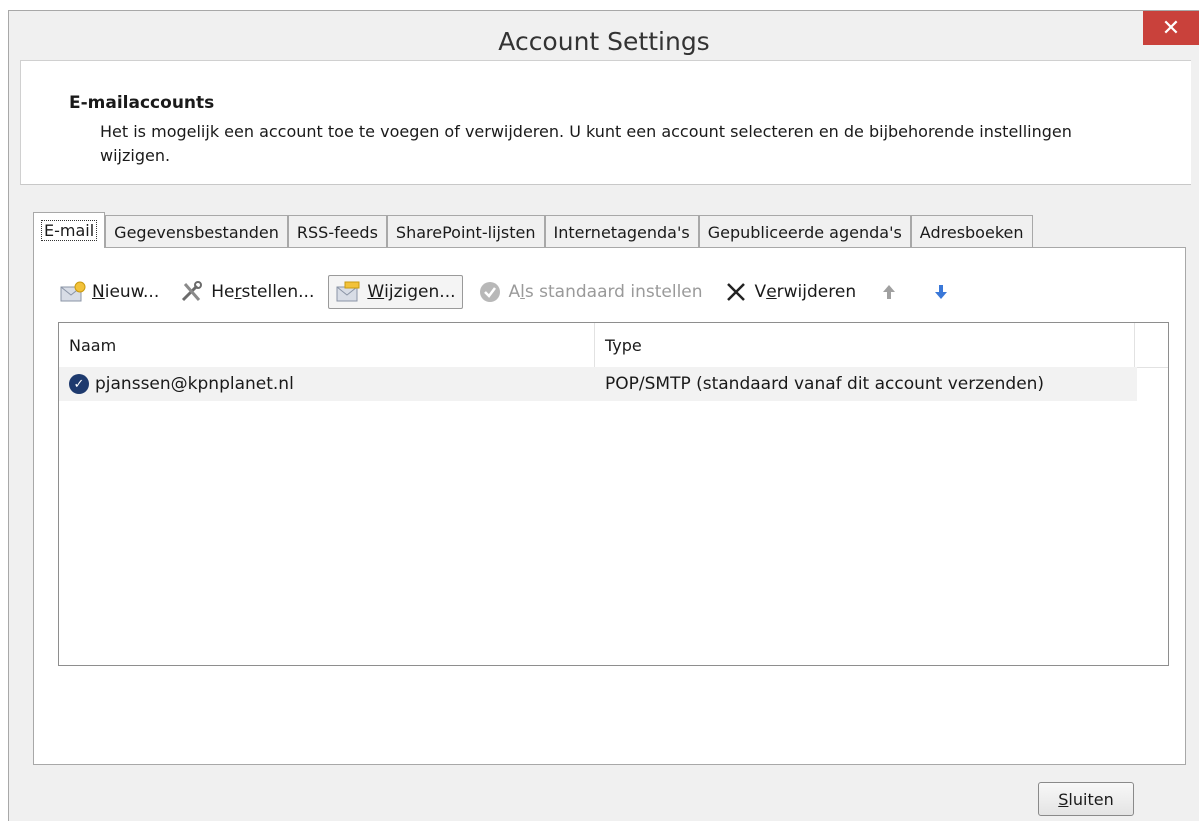  What do you see at coordinates (79, 384) in the screenshot?
I see `default-account-check-icon: ✓` at bounding box center [79, 384].